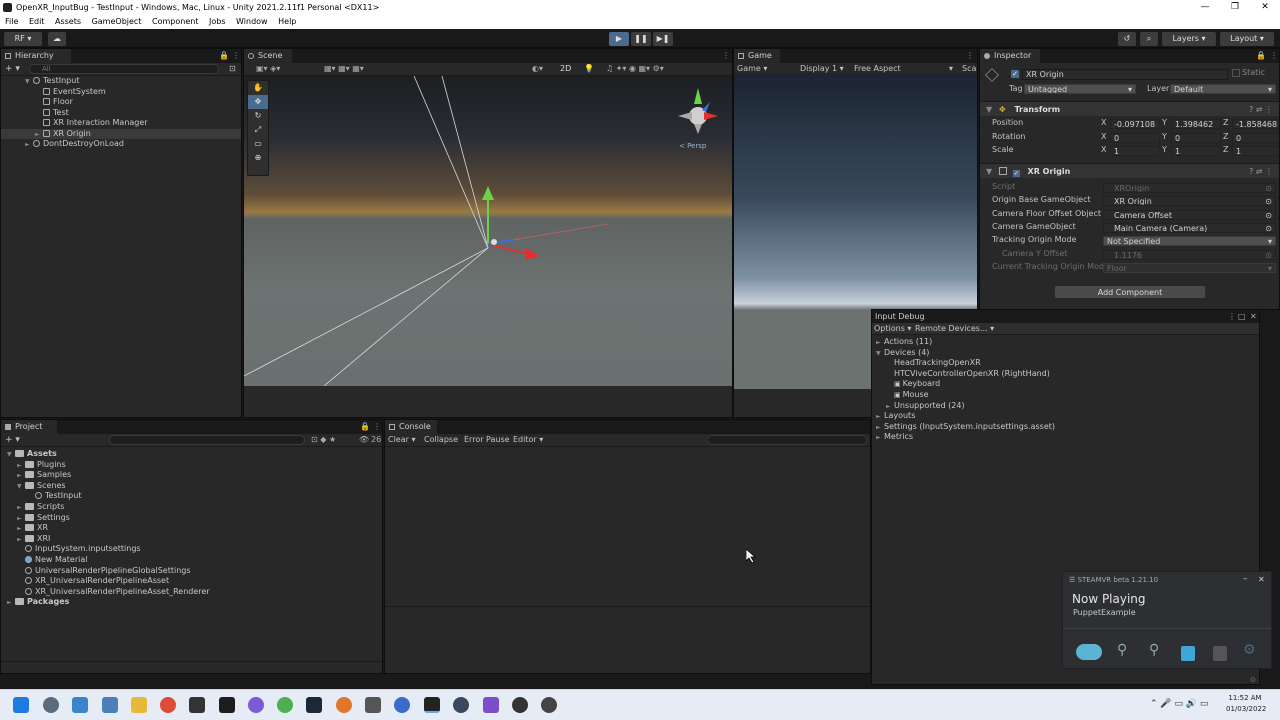 This screenshot has width=1280, height=720. What do you see at coordinates (692, 146) in the screenshot?
I see `persp-label: < Persp` at bounding box center [692, 146].